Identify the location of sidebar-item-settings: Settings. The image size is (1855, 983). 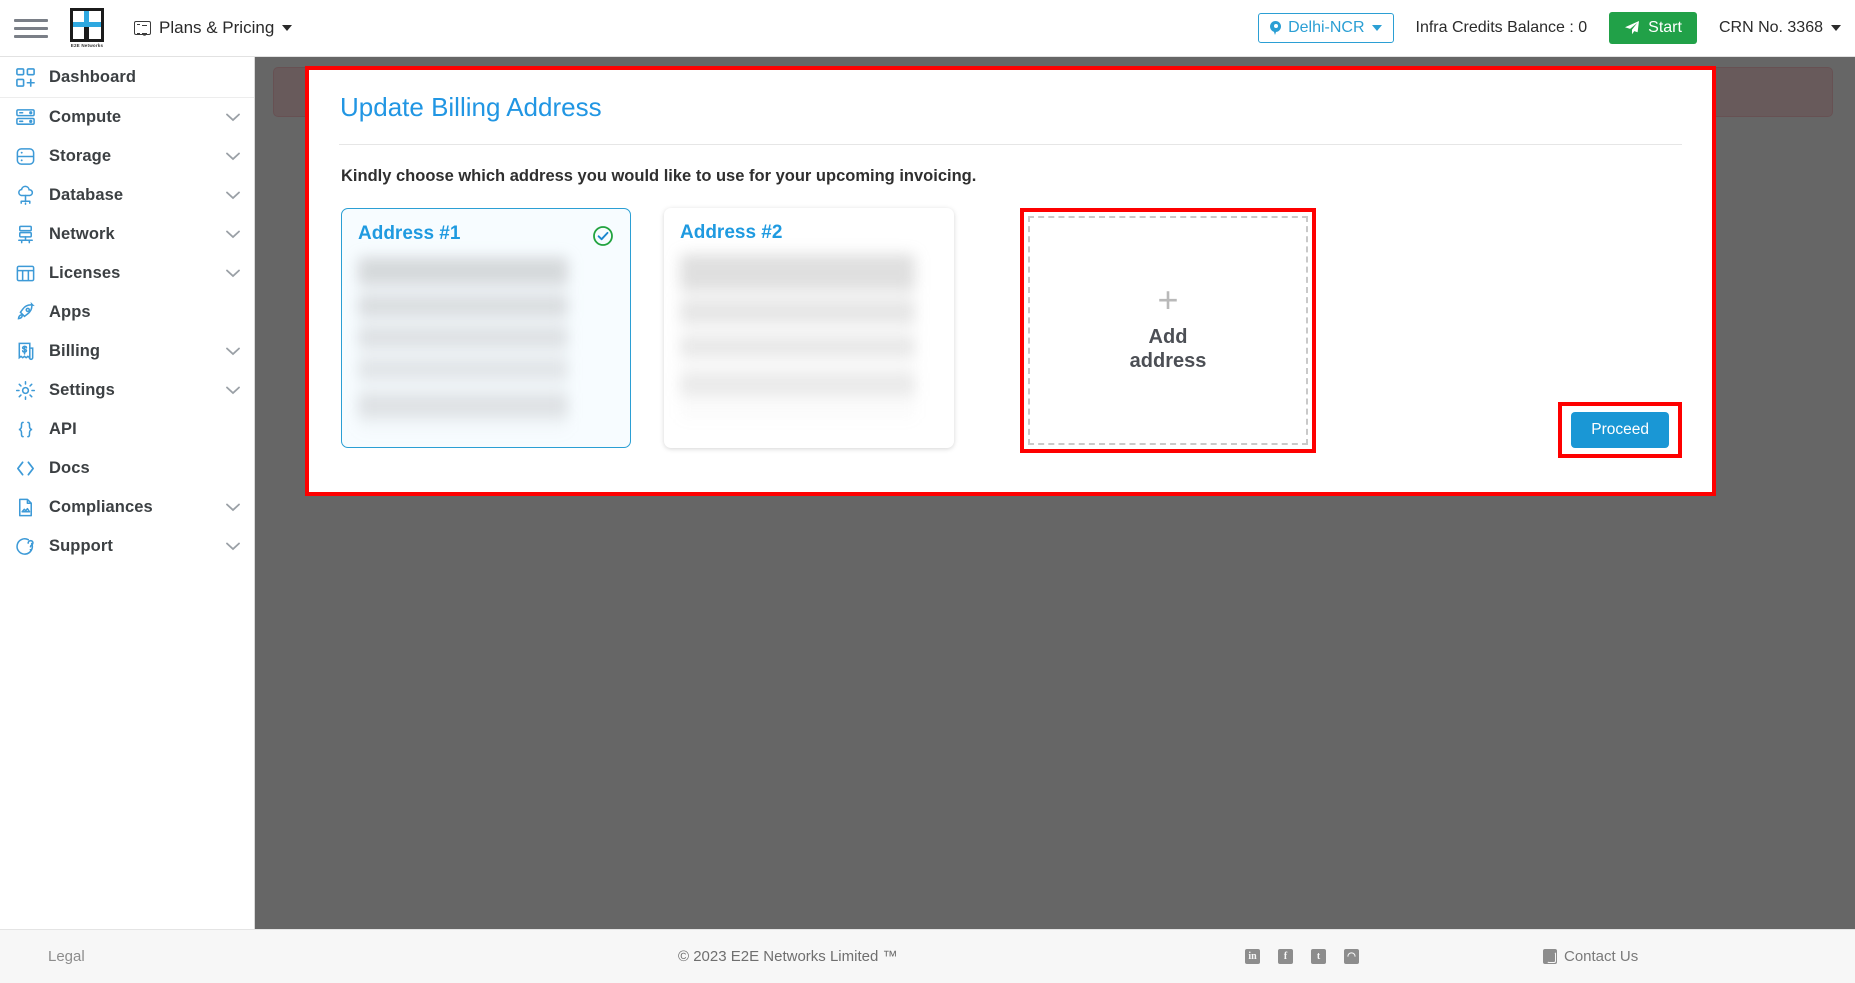
(127, 390).